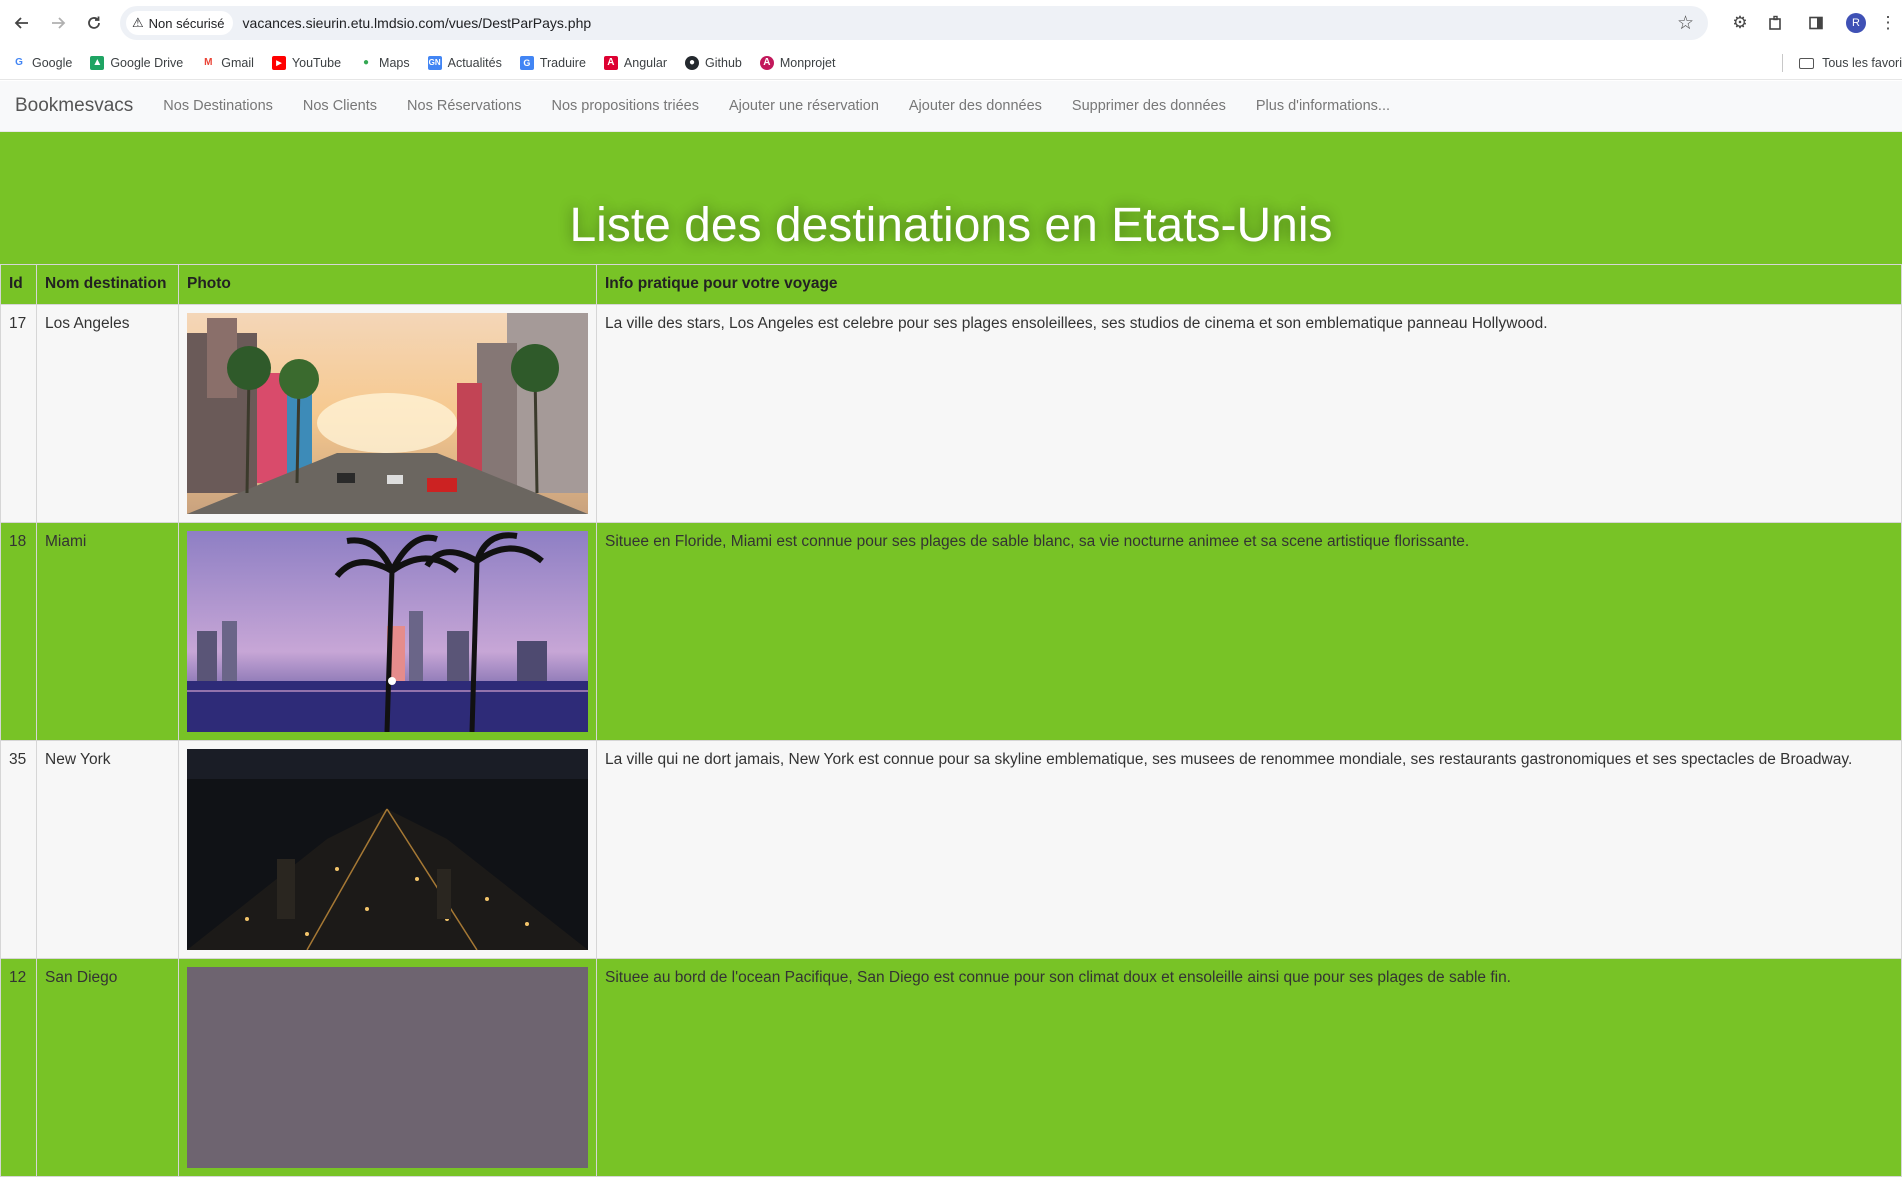  I want to click on miami-photo, so click(387, 631).